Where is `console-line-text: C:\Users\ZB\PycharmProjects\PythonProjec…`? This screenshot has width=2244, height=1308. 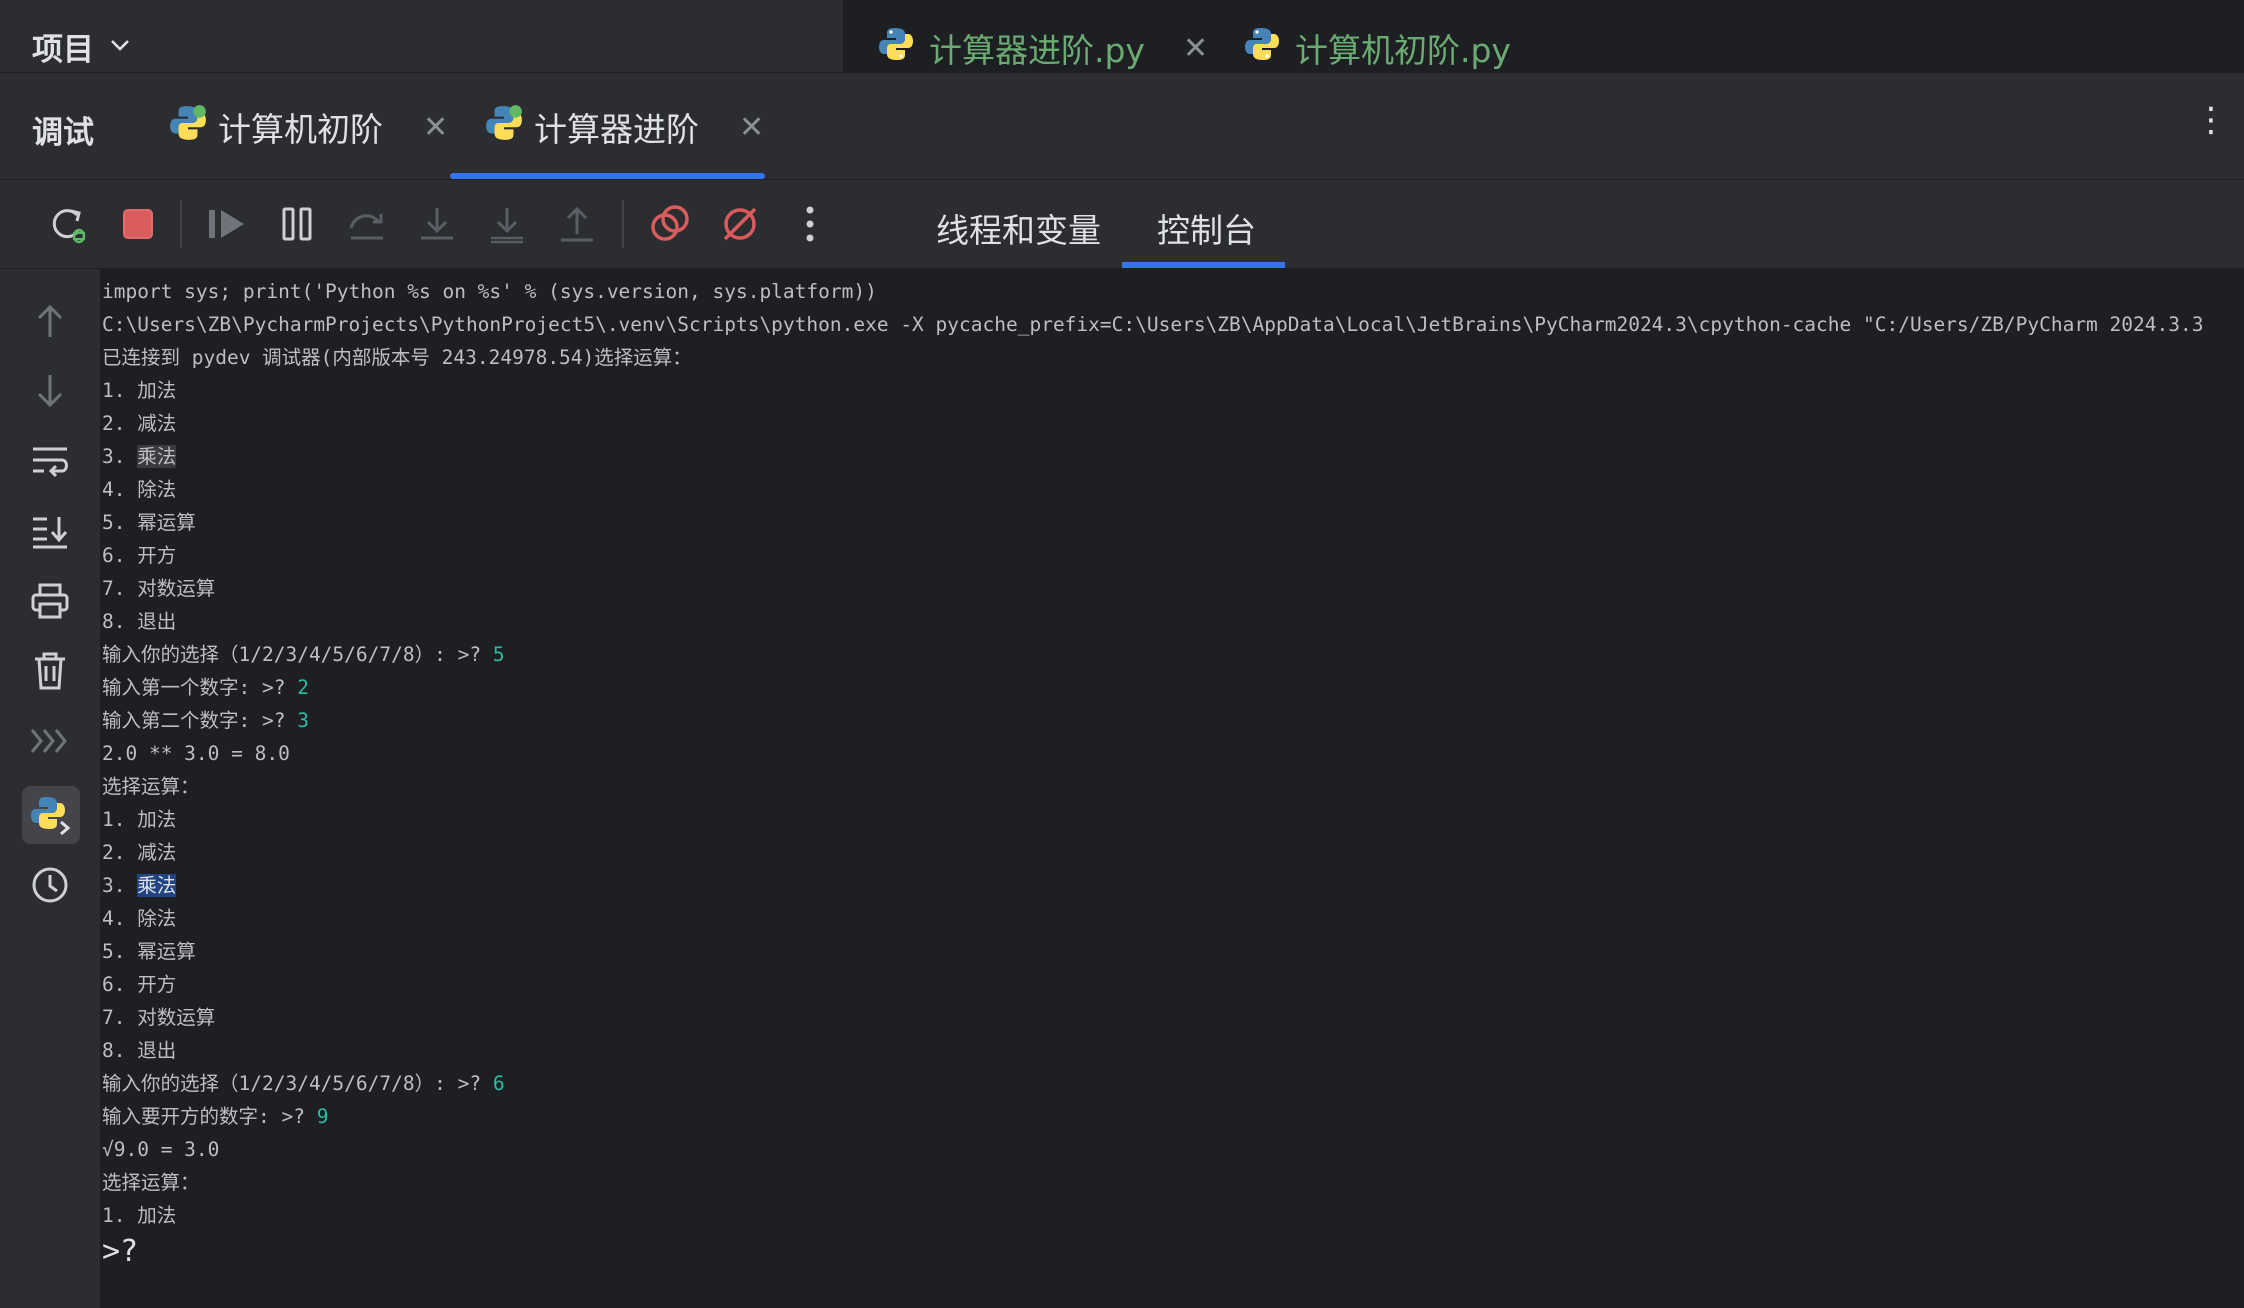 console-line-text: C:\Users\ZB\PycharmProjects\PythonProjec… is located at coordinates (1153, 324).